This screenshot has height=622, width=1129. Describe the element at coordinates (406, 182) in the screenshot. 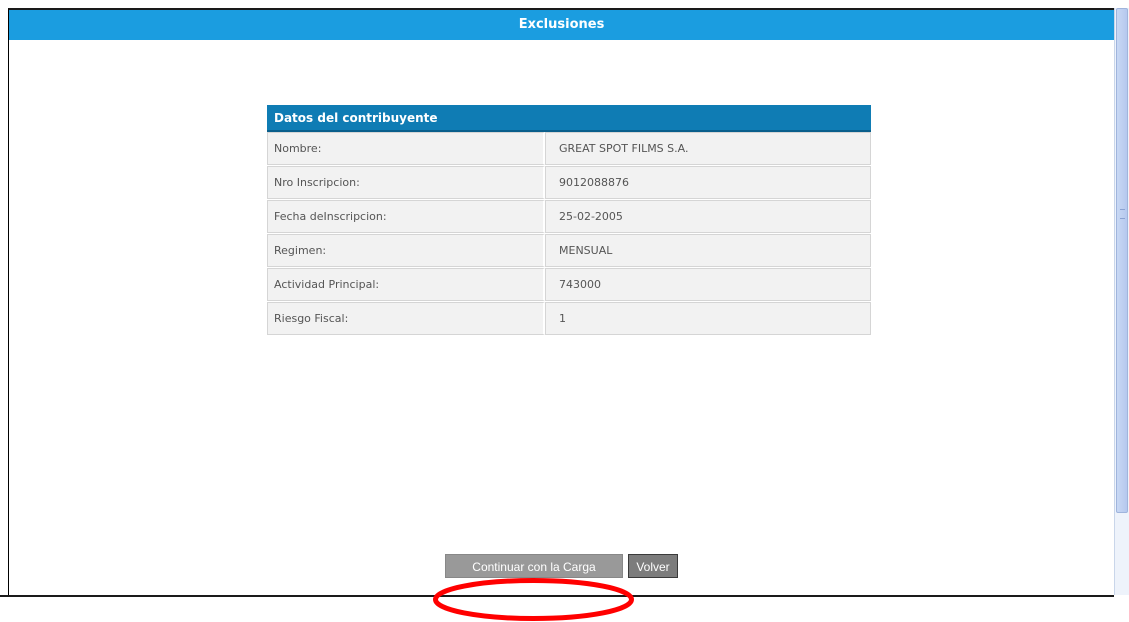

I see `field-label-nro-inscripcion: Nro Inscripcion:` at that location.